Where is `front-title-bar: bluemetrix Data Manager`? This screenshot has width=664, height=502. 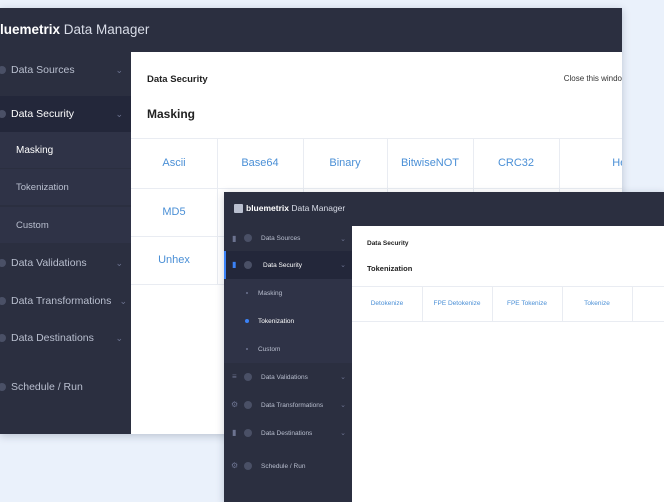 front-title-bar: bluemetrix Data Manager is located at coordinates (444, 209).